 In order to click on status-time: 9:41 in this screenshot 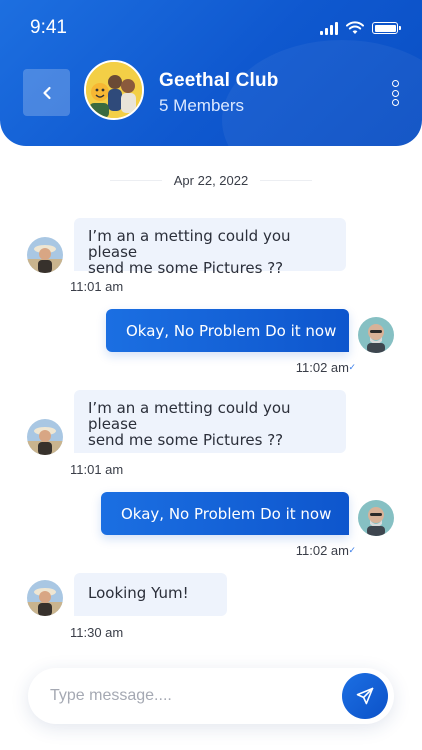, I will do `click(48, 27)`.